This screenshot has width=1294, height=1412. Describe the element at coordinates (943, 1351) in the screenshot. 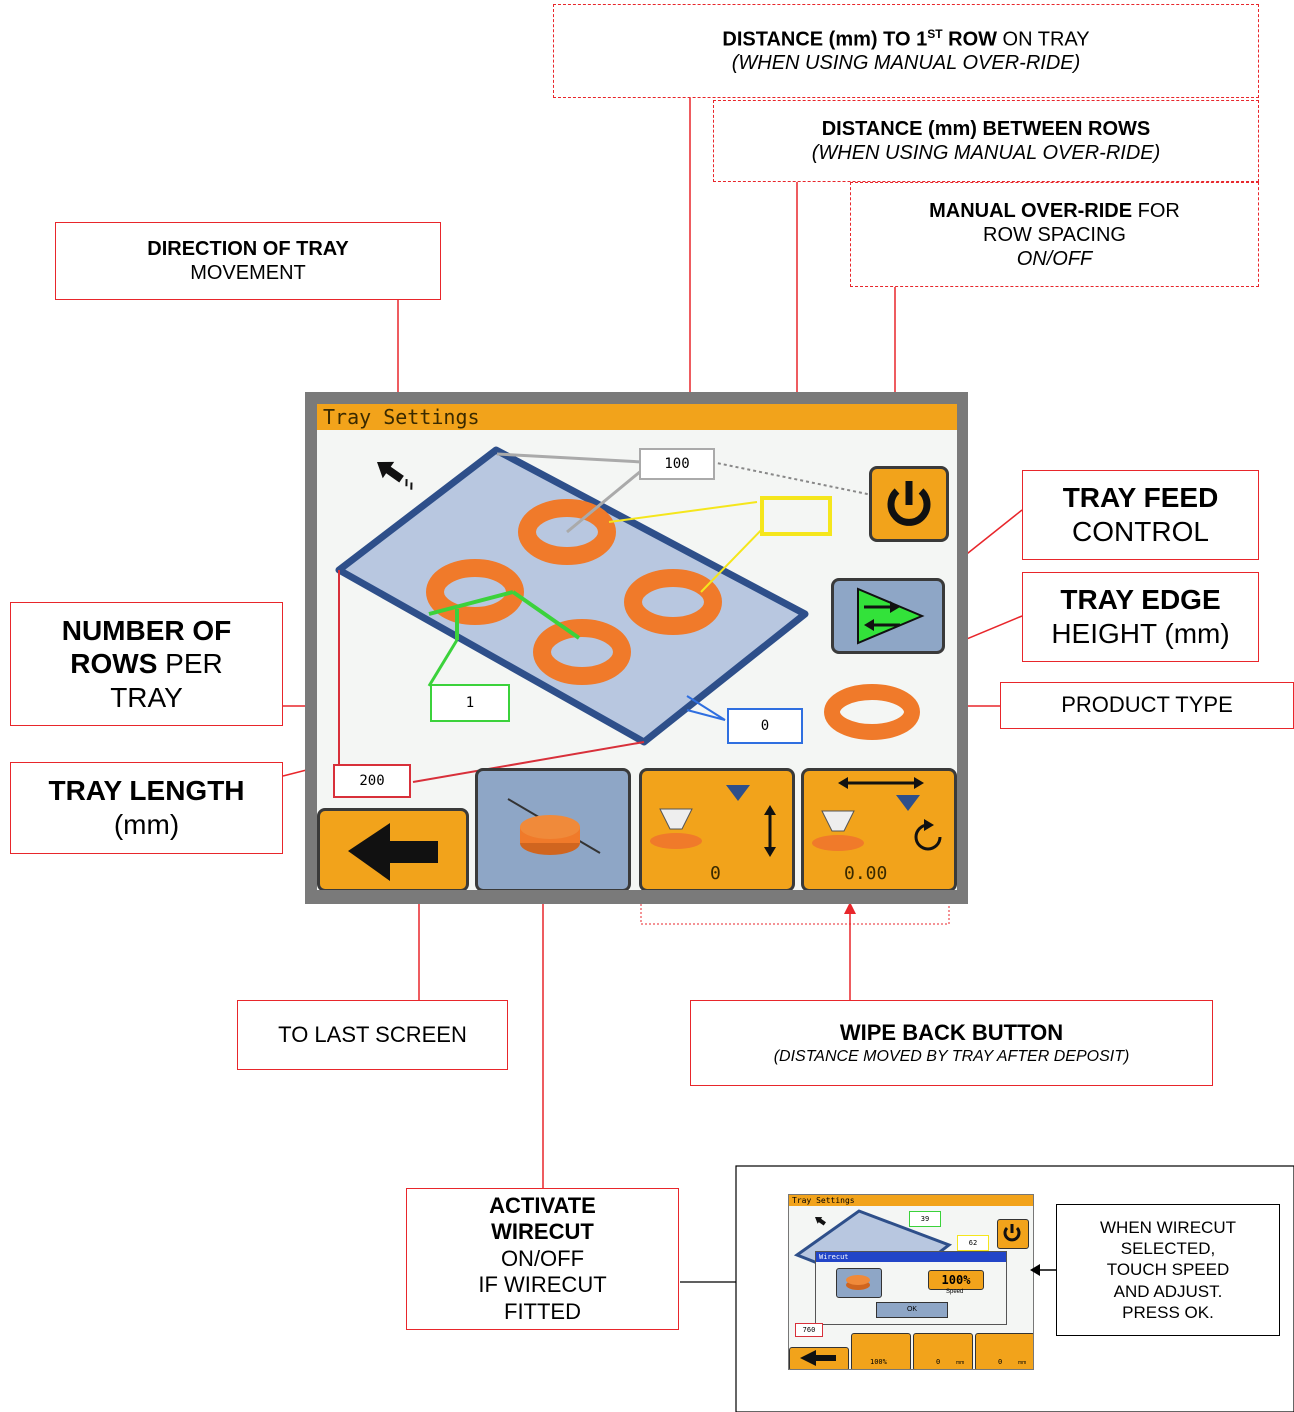

I see `inset-bottom-btn-2: 0 mm` at that location.